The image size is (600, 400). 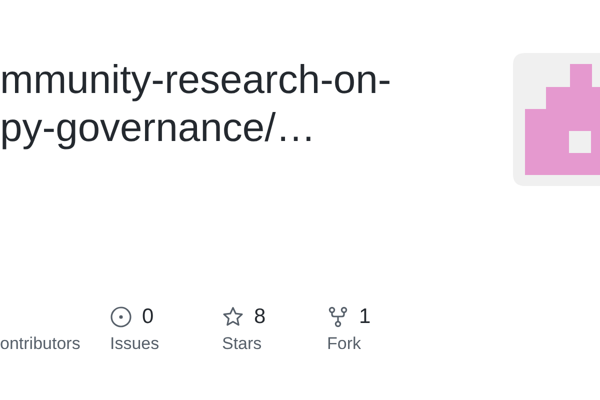 I want to click on stat-count: 1, so click(x=365, y=317).